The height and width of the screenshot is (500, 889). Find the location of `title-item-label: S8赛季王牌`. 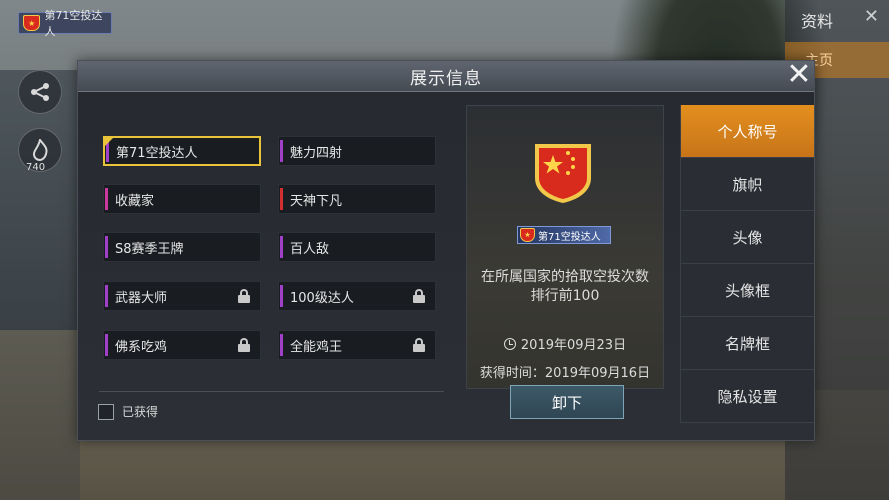

title-item-label: S8赛季王牌 is located at coordinates (149, 249).